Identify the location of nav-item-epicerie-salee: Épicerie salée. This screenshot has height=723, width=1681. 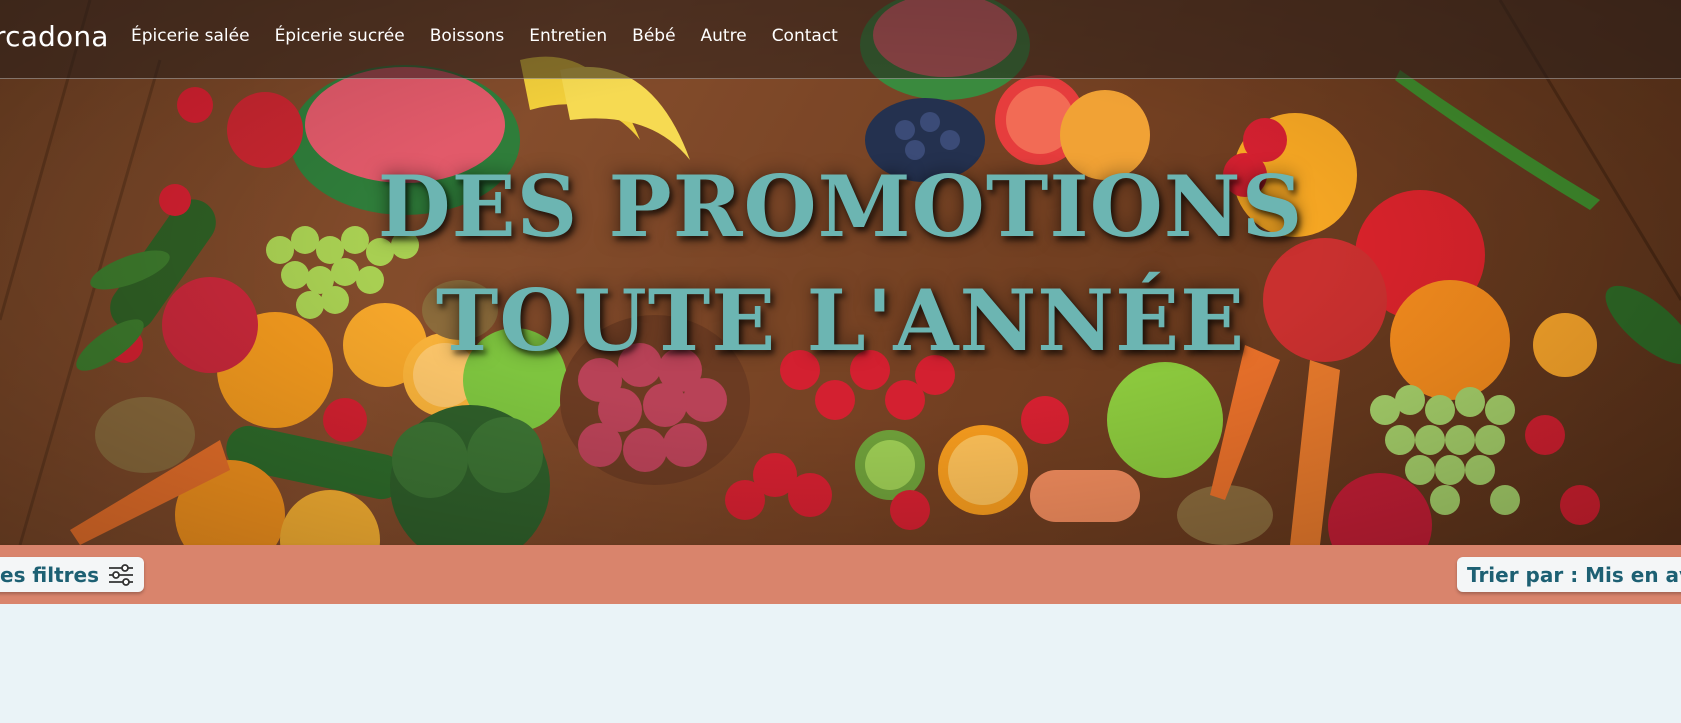
(190, 36).